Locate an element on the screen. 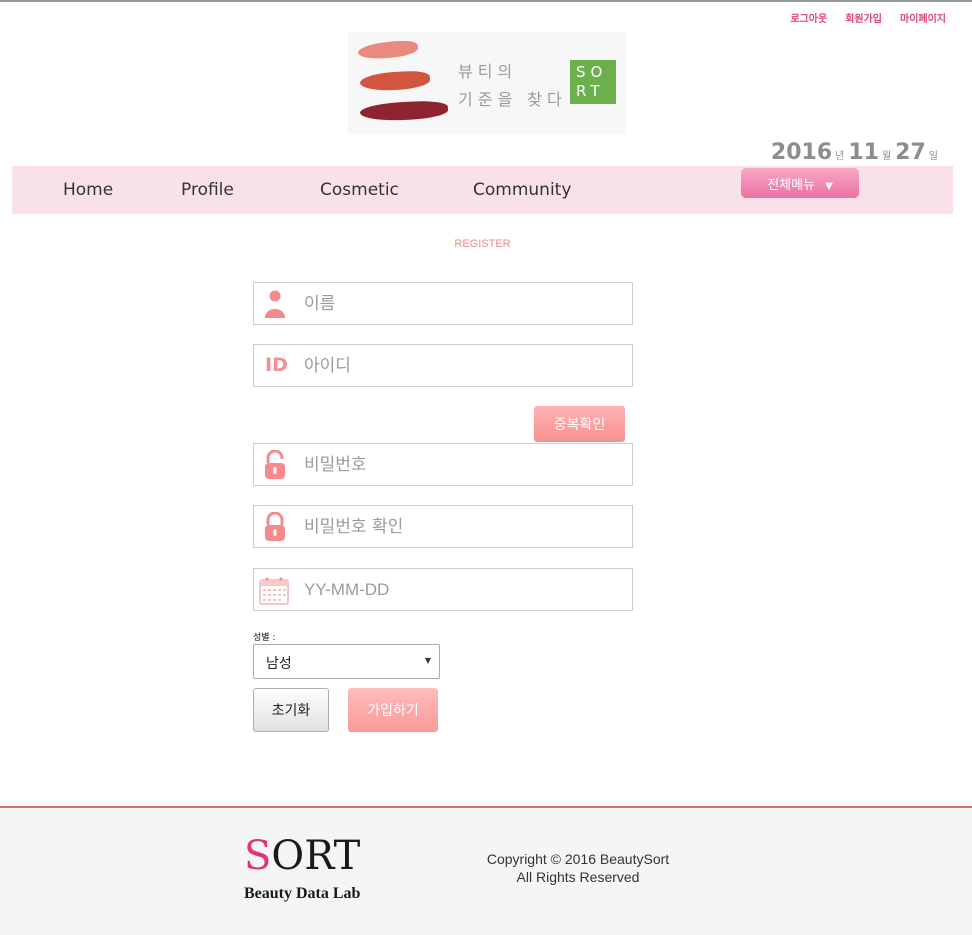  caret-down-icon: ▼ is located at coordinates (829, 186).